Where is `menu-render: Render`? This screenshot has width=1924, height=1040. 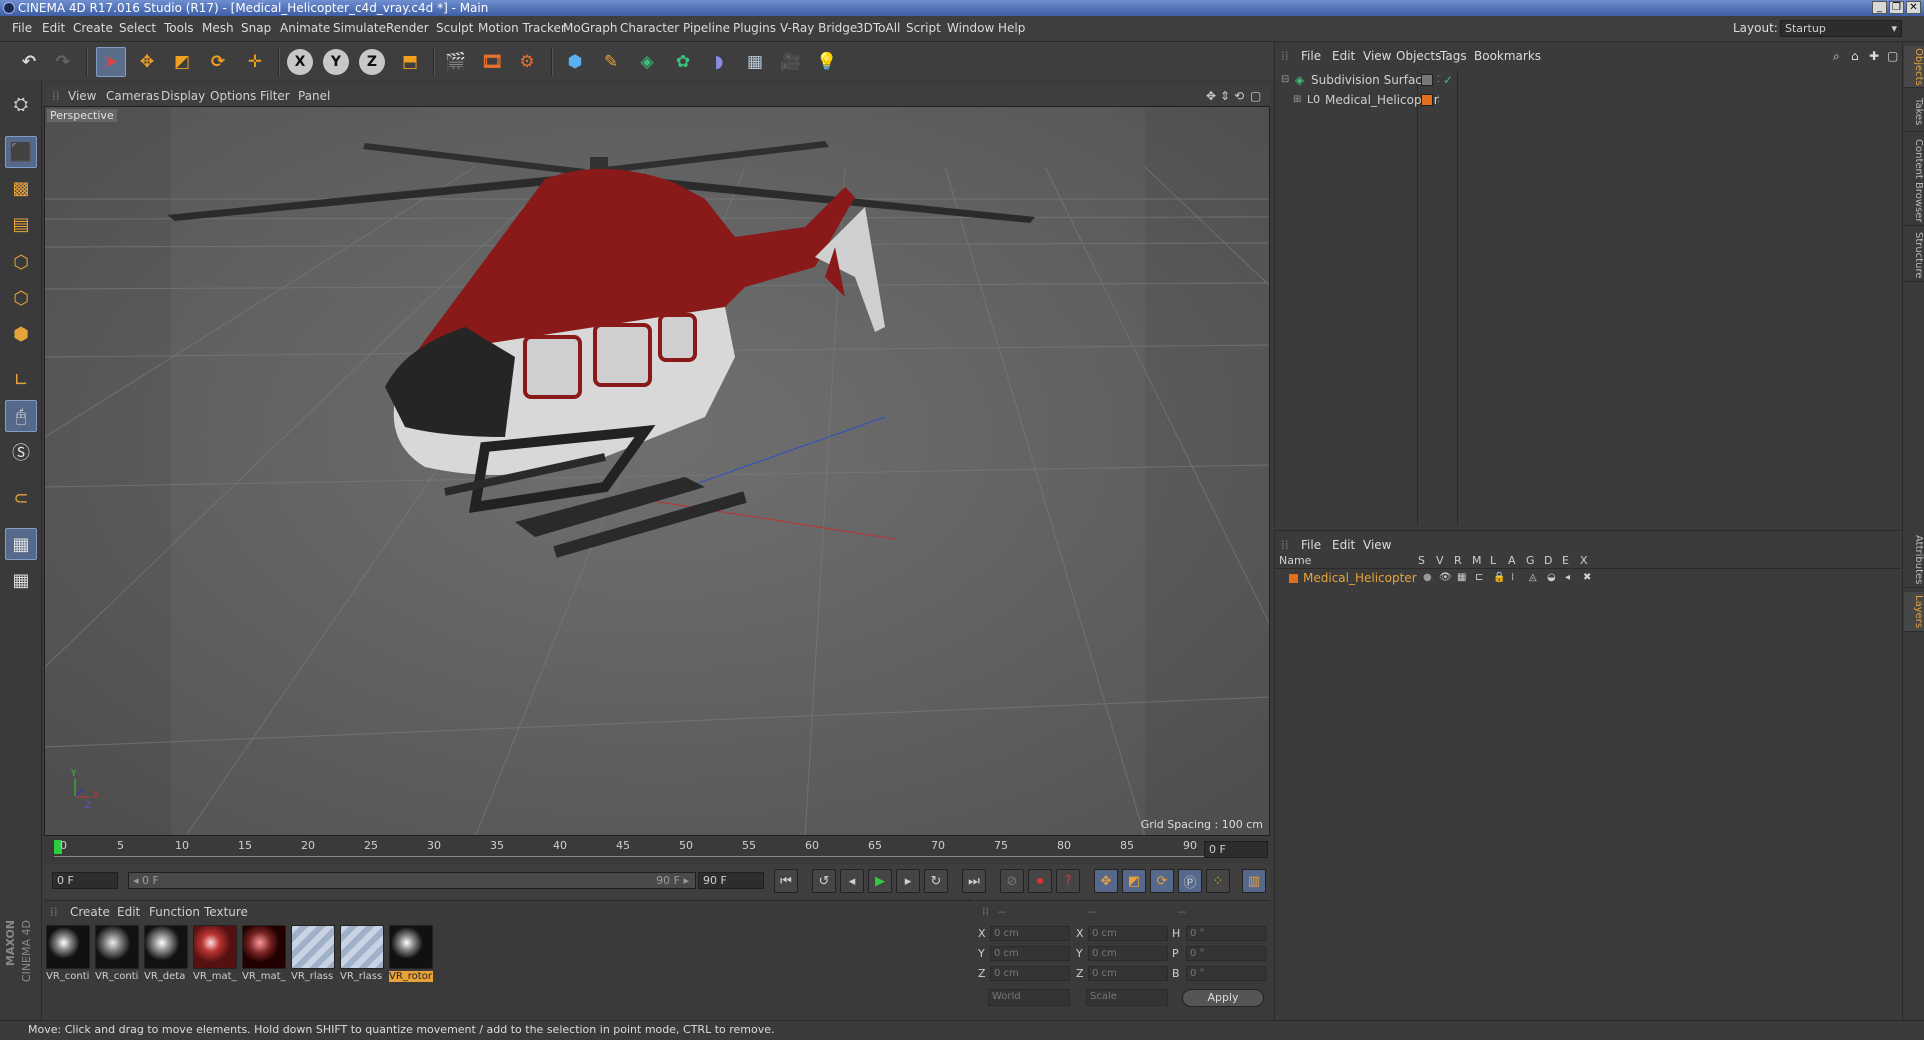
menu-render: Render is located at coordinates (407, 28).